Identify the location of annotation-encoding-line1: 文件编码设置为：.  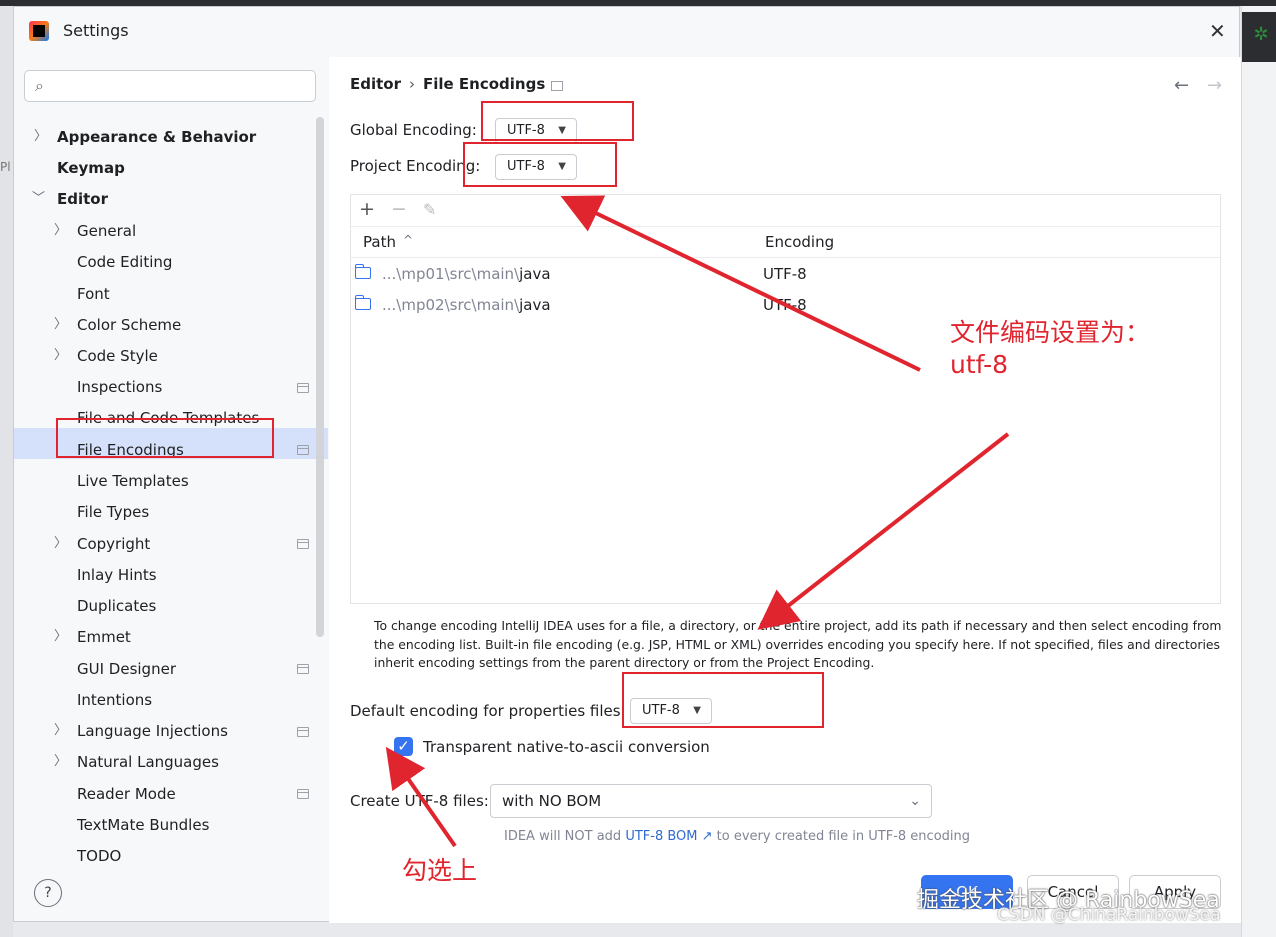
(1050, 332).